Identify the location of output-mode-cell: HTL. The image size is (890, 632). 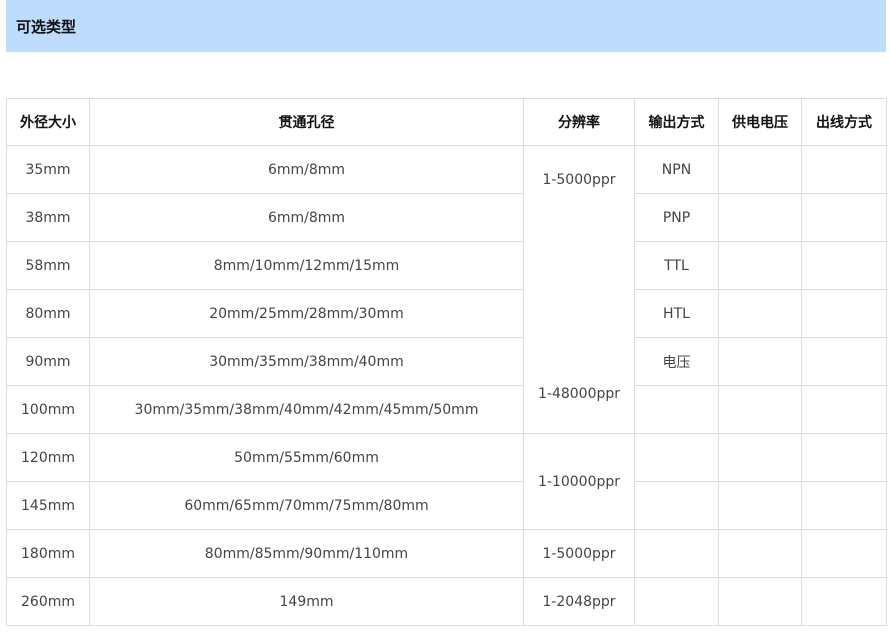
(676, 313).